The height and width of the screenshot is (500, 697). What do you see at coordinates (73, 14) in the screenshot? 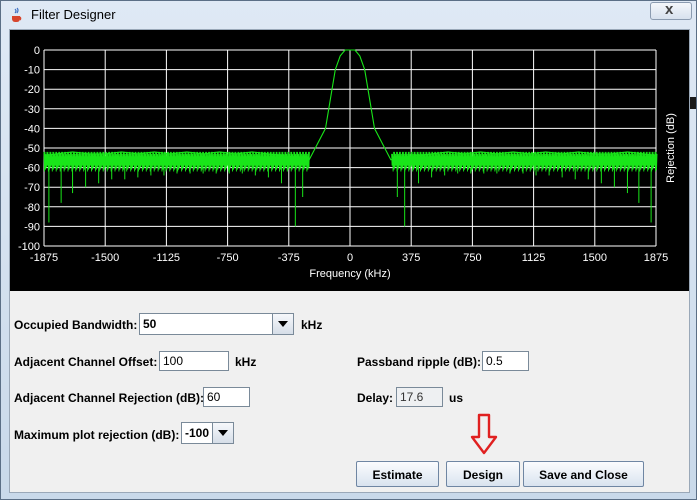
I see `window-title: Filter Designer` at bounding box center [73, 14].